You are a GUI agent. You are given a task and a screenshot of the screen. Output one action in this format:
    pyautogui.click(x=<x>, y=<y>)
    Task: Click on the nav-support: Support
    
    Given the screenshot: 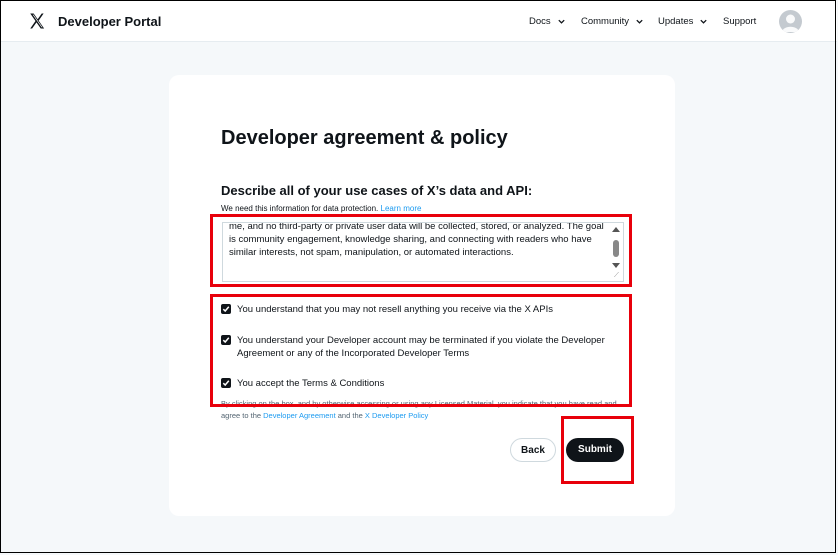 What is the action you would take?
    pyautogui.click(x=739, y=21)
    